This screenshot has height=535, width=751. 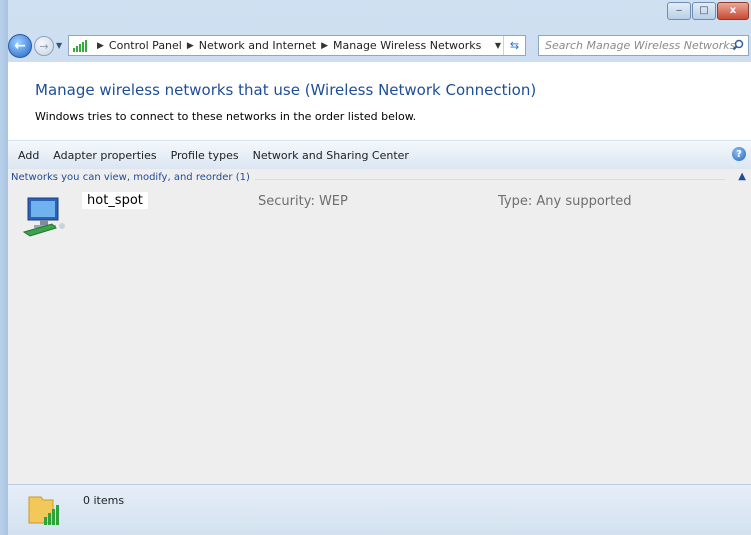 What do you see at coordinates (565, 201) in the screenshot?
I see `network-type: Type: Any supported` at bounding box center [565, 201].